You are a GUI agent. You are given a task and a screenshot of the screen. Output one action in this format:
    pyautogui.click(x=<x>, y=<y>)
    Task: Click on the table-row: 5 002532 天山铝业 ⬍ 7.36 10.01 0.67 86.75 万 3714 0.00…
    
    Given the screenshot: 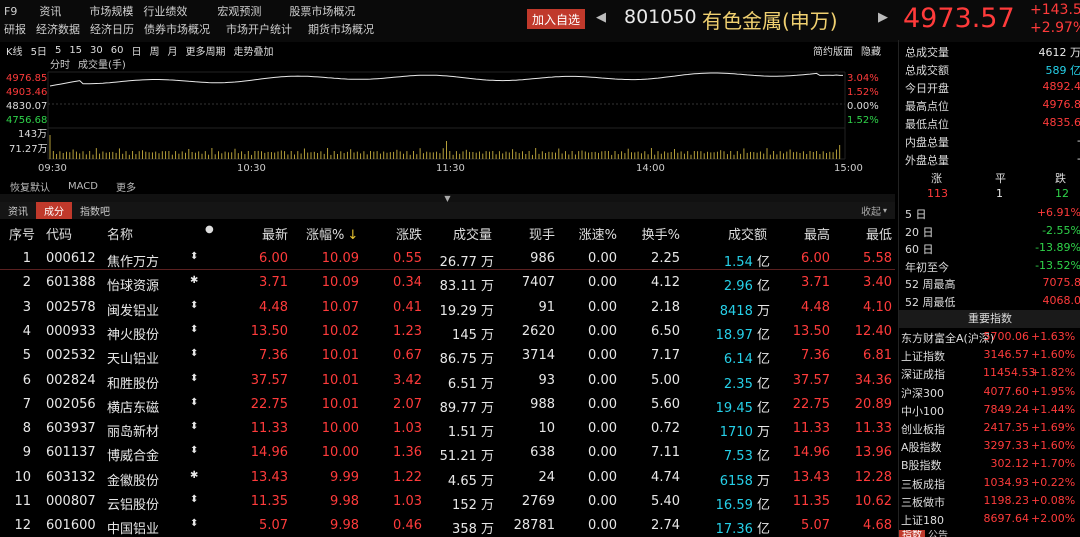 What is the action you would take?
    pyautogui.click(x=447, y=355)
    